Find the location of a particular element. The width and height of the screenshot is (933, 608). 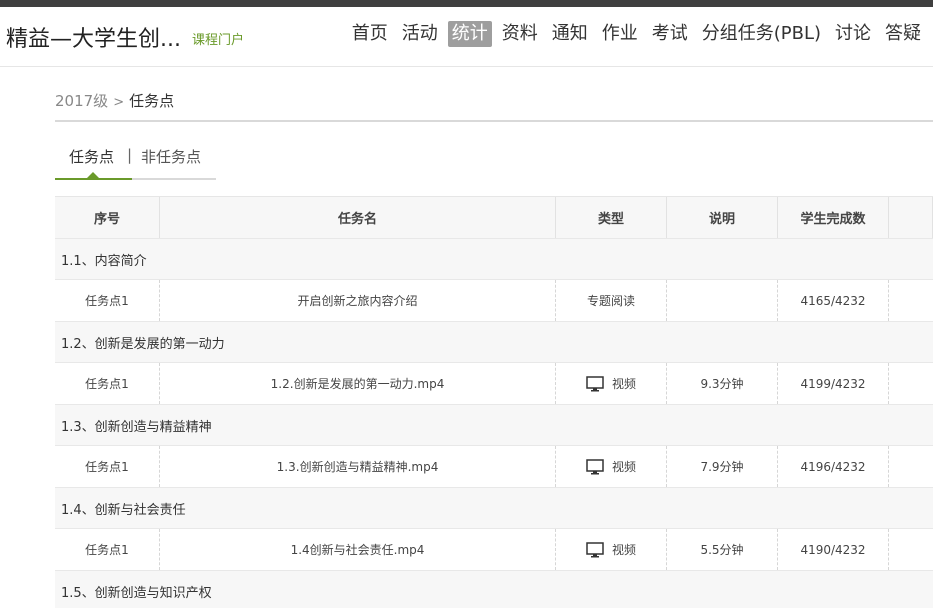

nav-item-home: 首页 is located at coordinates (370, 34).